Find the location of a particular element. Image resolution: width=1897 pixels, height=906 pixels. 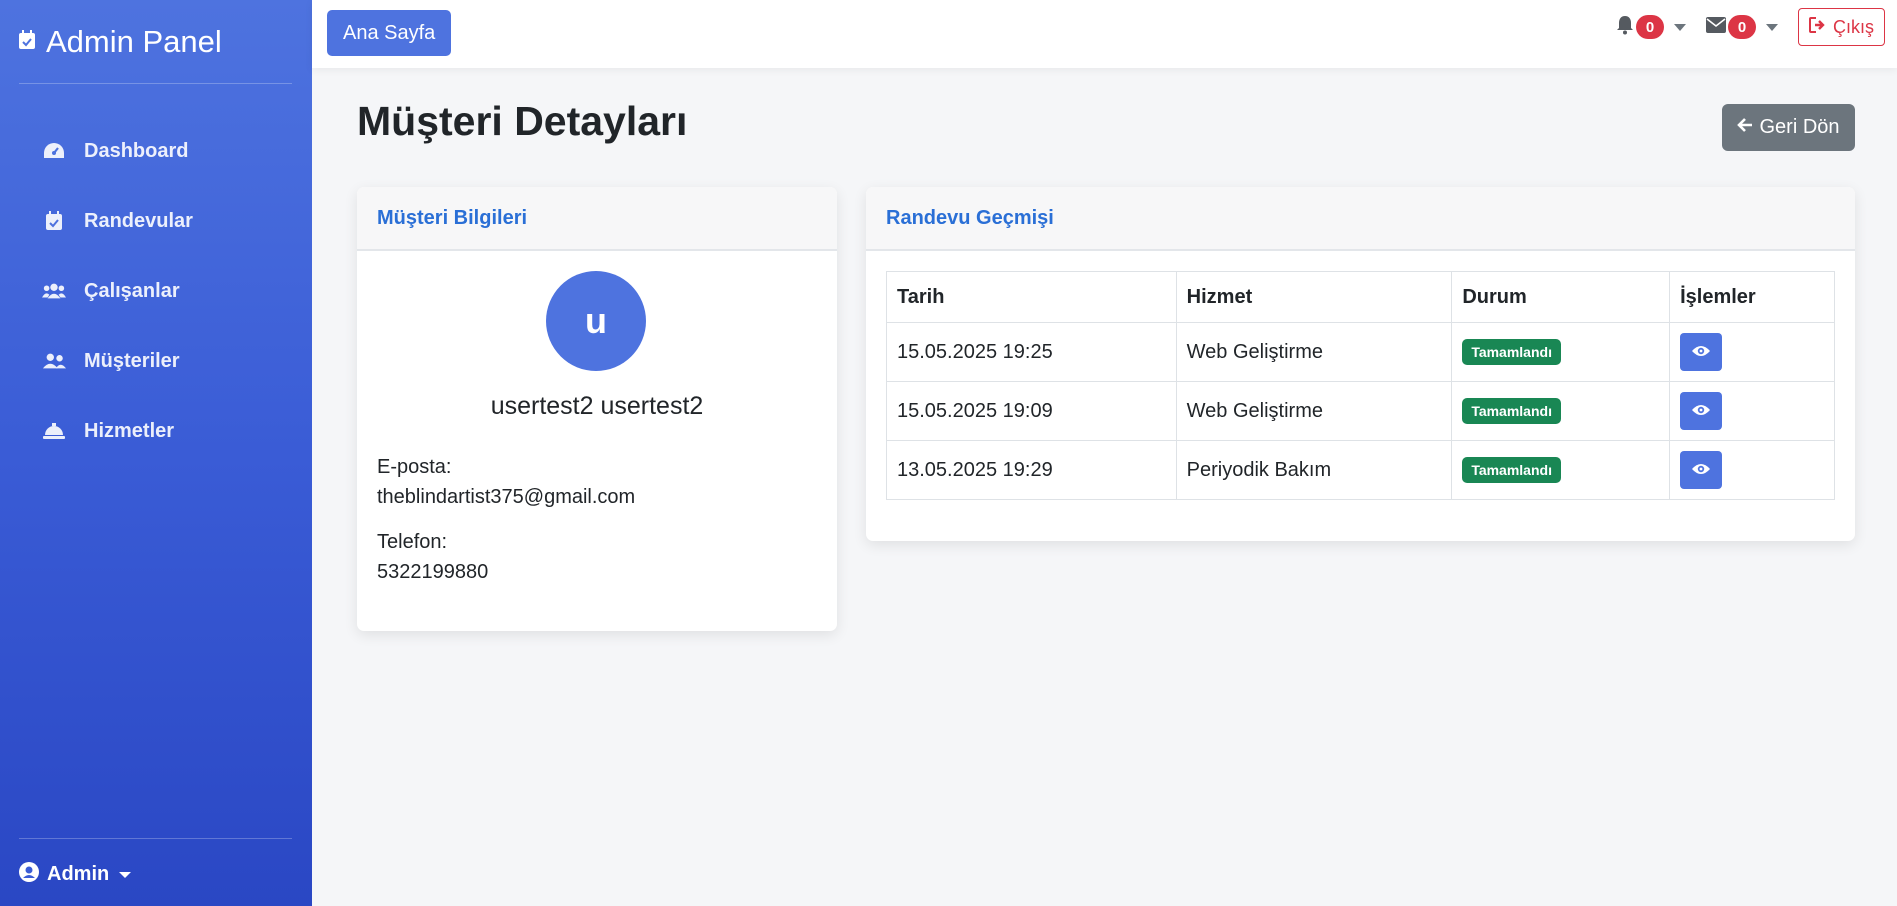

date-cell: 13.05.2025 19:29 is located at coordinates (1031, 470).